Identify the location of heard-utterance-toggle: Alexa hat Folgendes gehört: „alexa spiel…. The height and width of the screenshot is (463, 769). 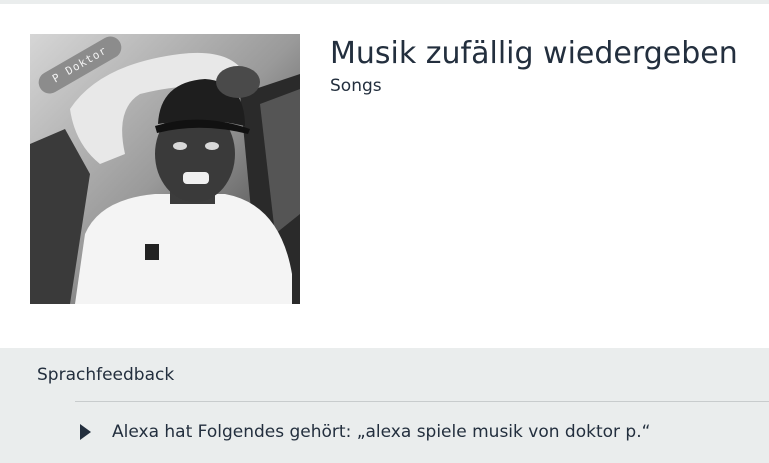
(365, 432).